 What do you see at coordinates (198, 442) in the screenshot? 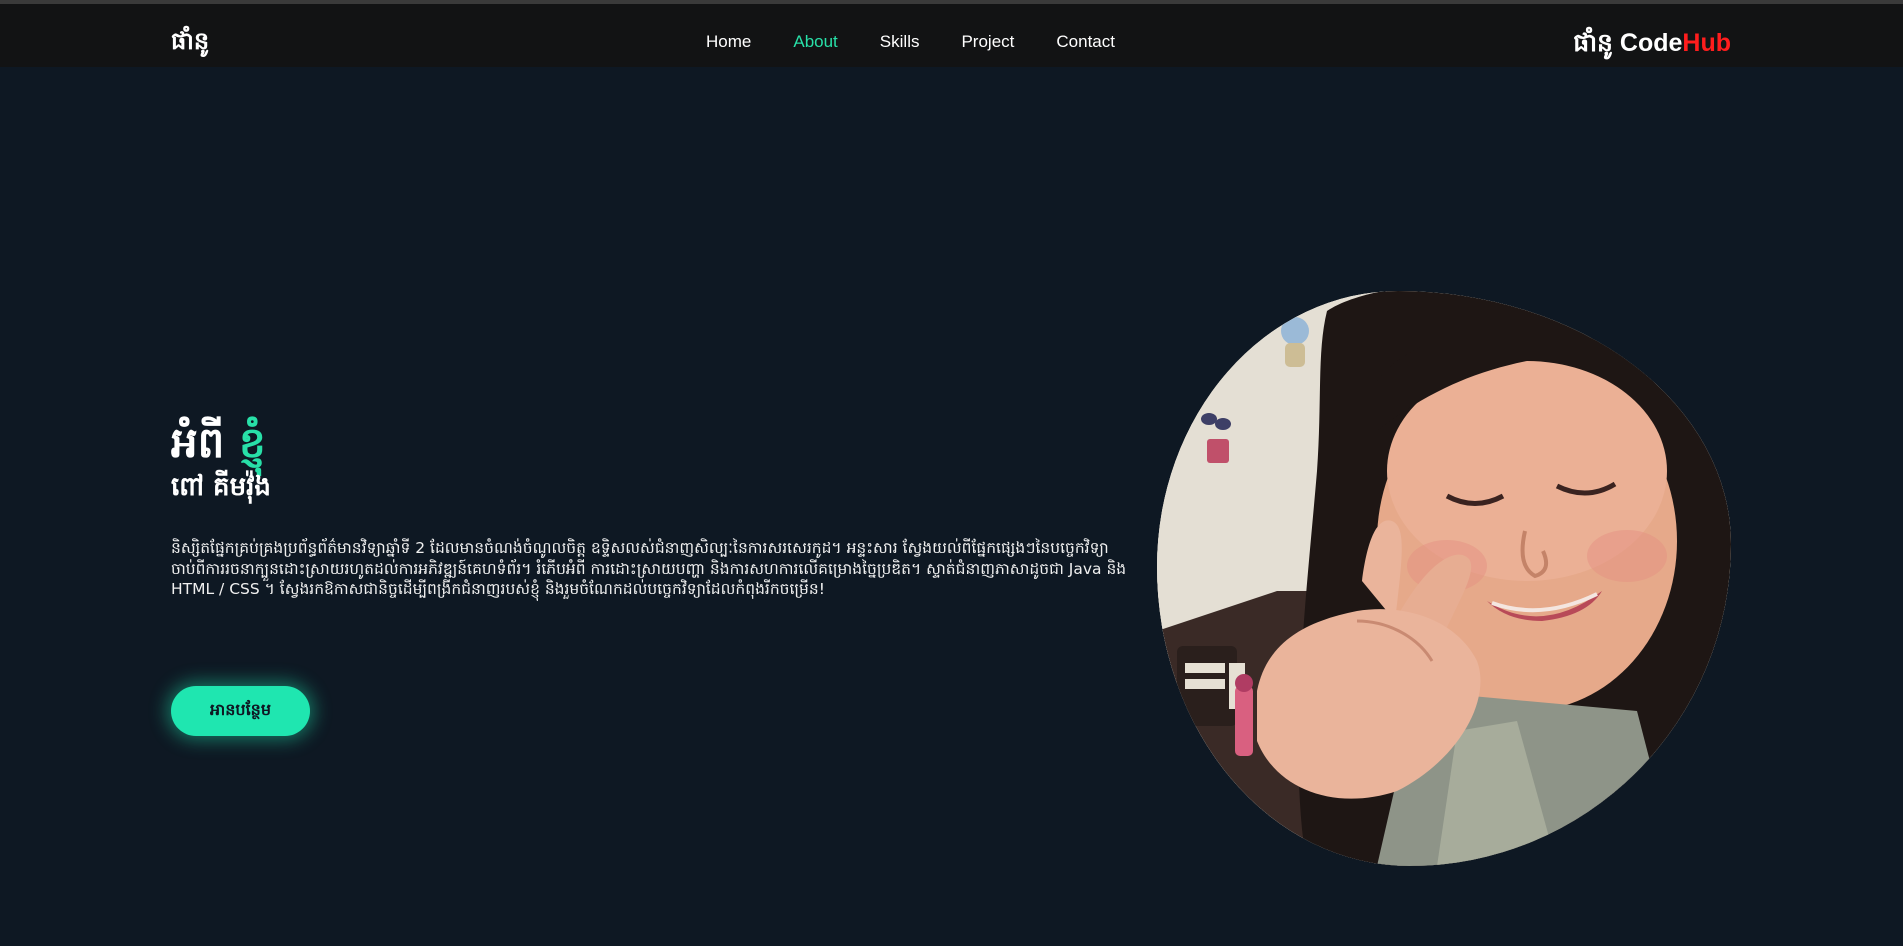
I see `about-title-main: អំពី` at bounding box center [198, 442].